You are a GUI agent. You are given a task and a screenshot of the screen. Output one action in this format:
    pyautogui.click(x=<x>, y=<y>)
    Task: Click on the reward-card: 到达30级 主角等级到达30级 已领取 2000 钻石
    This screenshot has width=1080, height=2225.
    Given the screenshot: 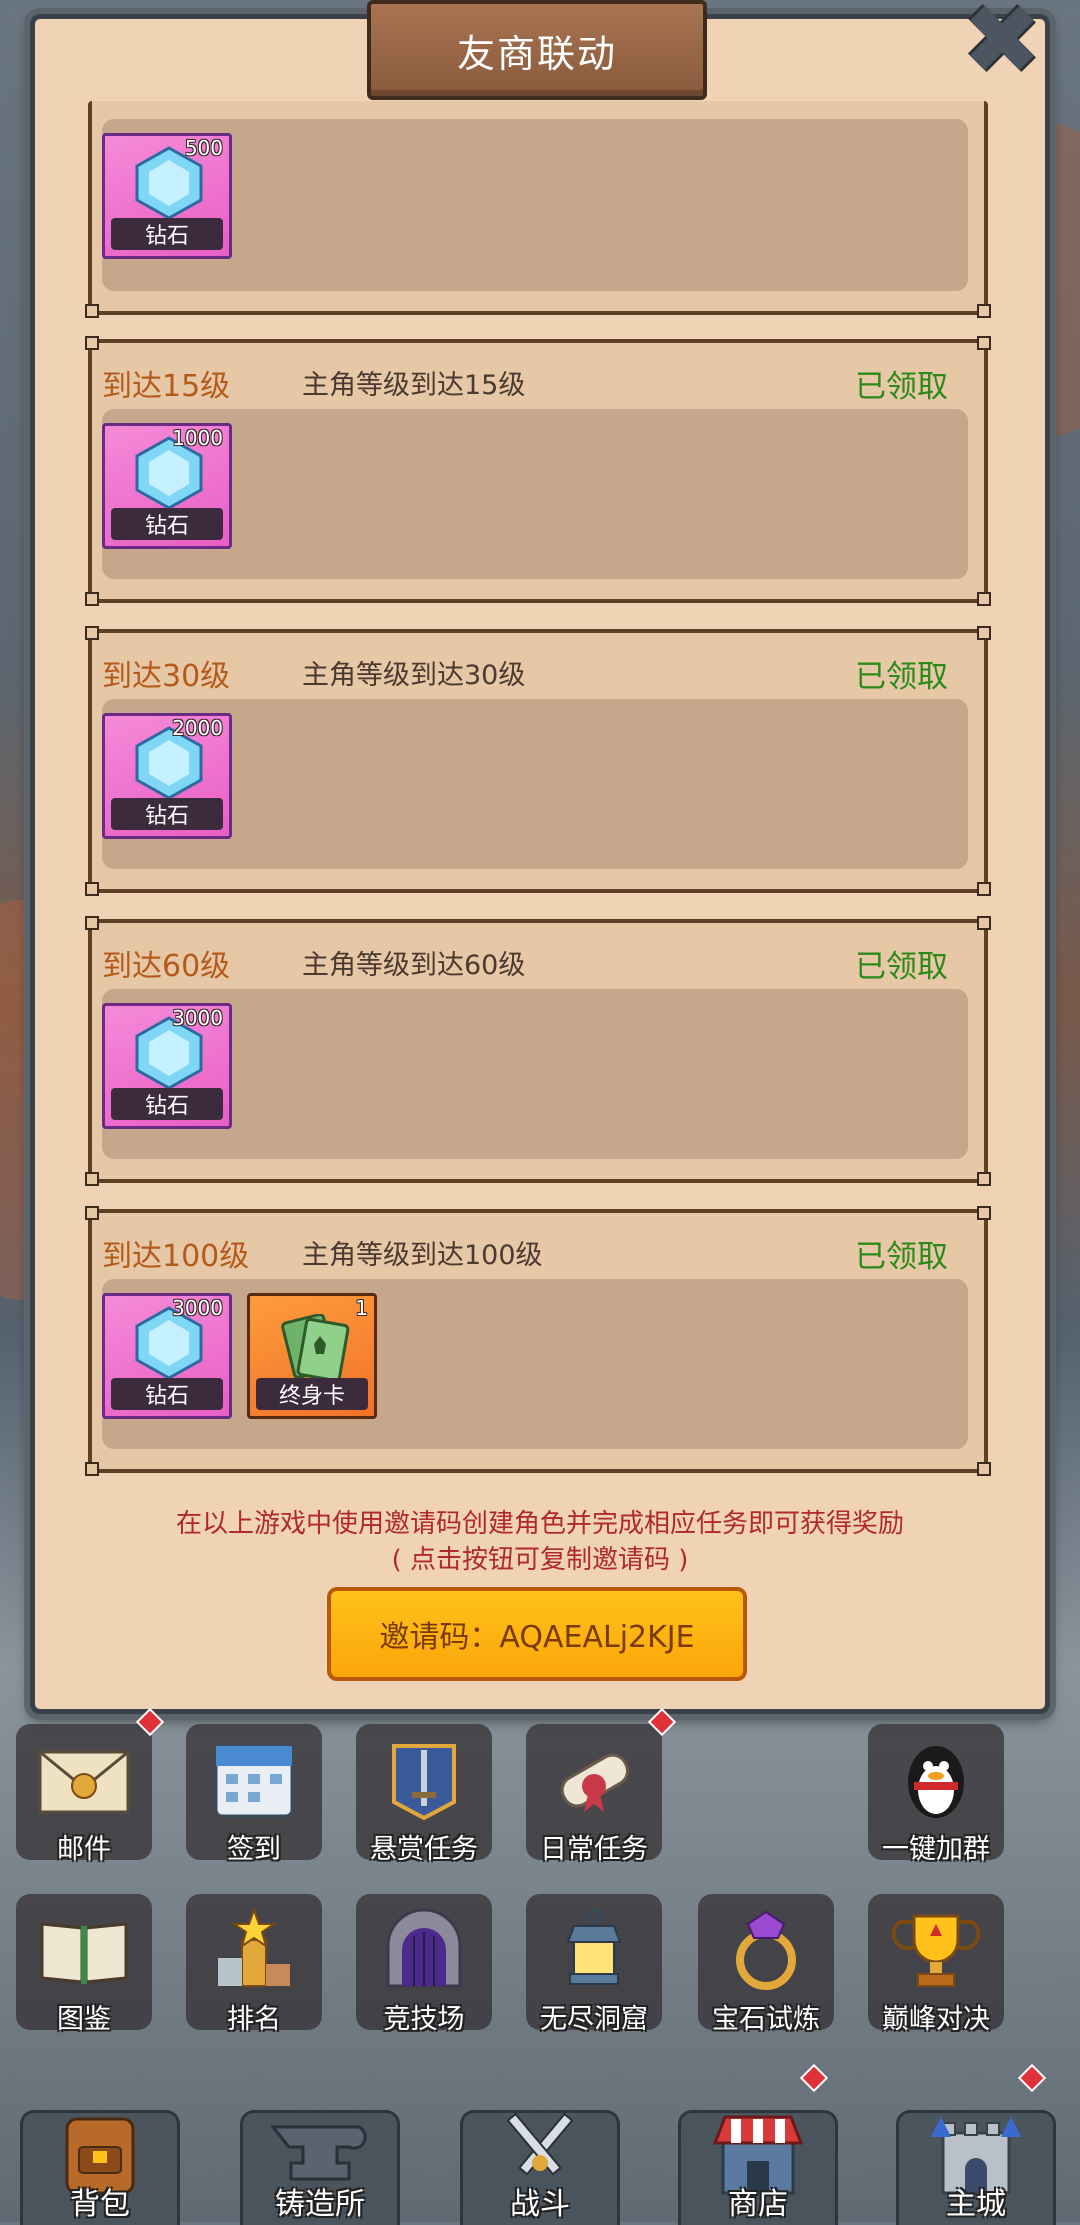 What is the action you would take?
    pyautogui.click(x=538, y=761)
    